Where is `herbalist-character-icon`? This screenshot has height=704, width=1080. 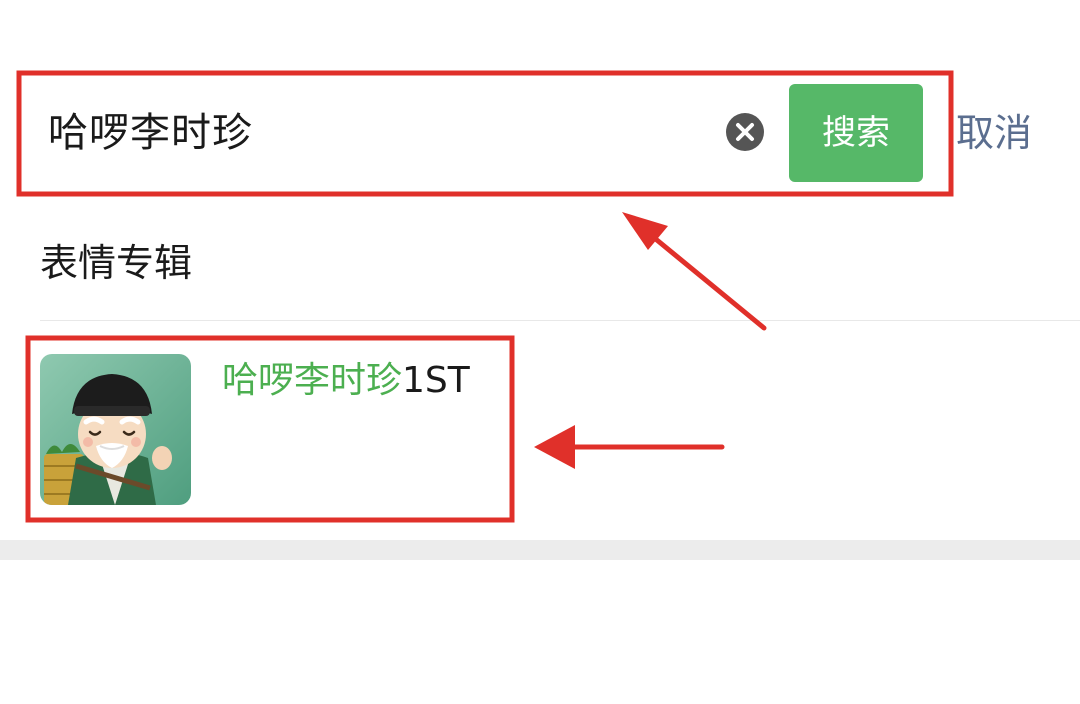
herbalist-character-icon is located at coordinates (115, 429).